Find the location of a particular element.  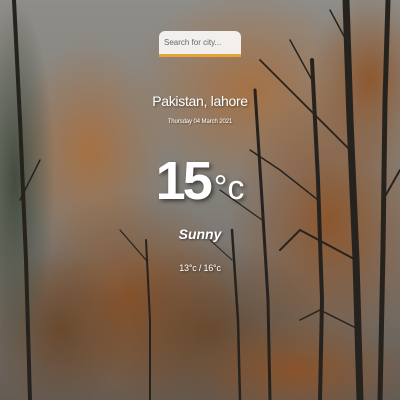

search-box is located at coordinates (200, 45).